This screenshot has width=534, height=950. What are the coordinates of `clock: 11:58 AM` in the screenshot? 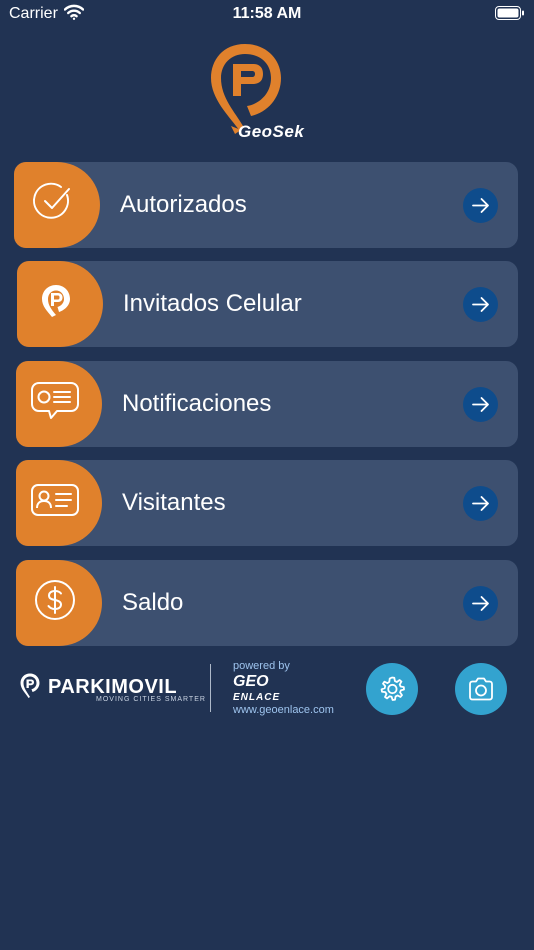 It's located at (267, 13).